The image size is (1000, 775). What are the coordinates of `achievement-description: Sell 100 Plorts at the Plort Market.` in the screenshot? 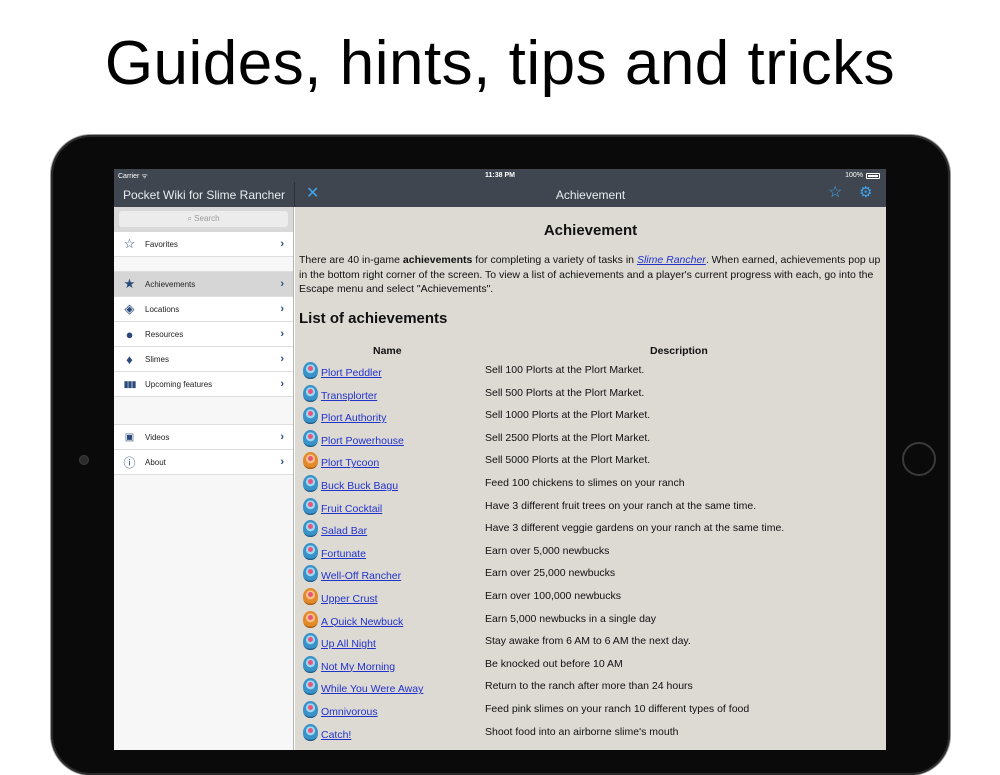 It's located at (565, 370).